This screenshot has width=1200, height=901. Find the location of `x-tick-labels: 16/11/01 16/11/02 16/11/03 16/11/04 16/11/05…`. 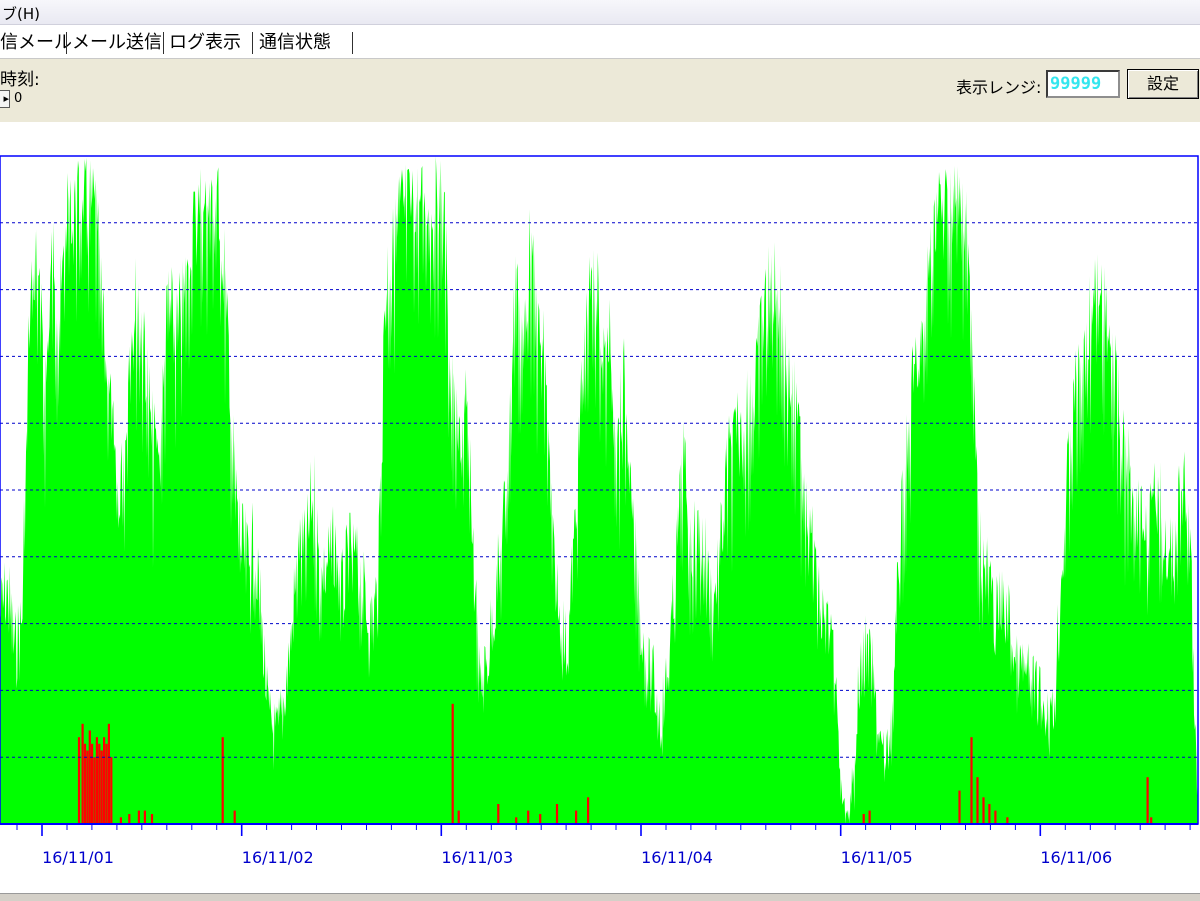

x-tick-labels: 16/11/01 16/11/02 16/11/03 16/11/04 16/11/05… is located at coordinates (577, 857).